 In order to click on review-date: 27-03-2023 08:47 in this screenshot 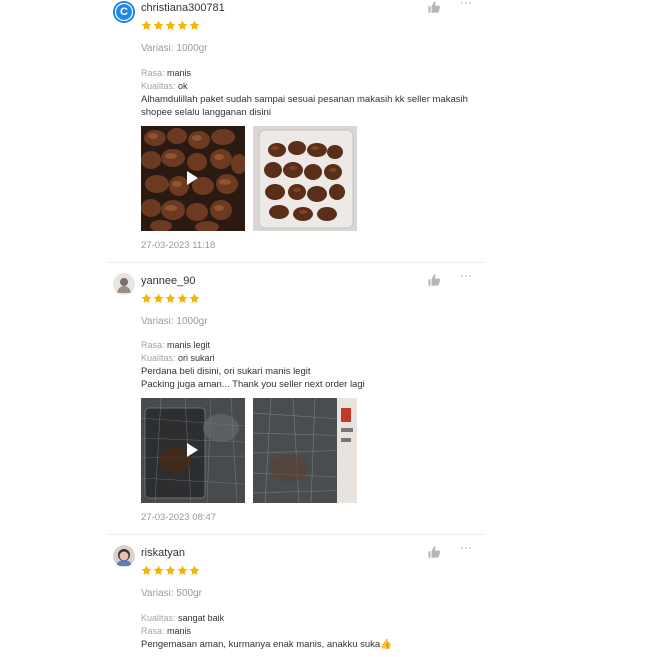, I will do `click(179, 517)`.